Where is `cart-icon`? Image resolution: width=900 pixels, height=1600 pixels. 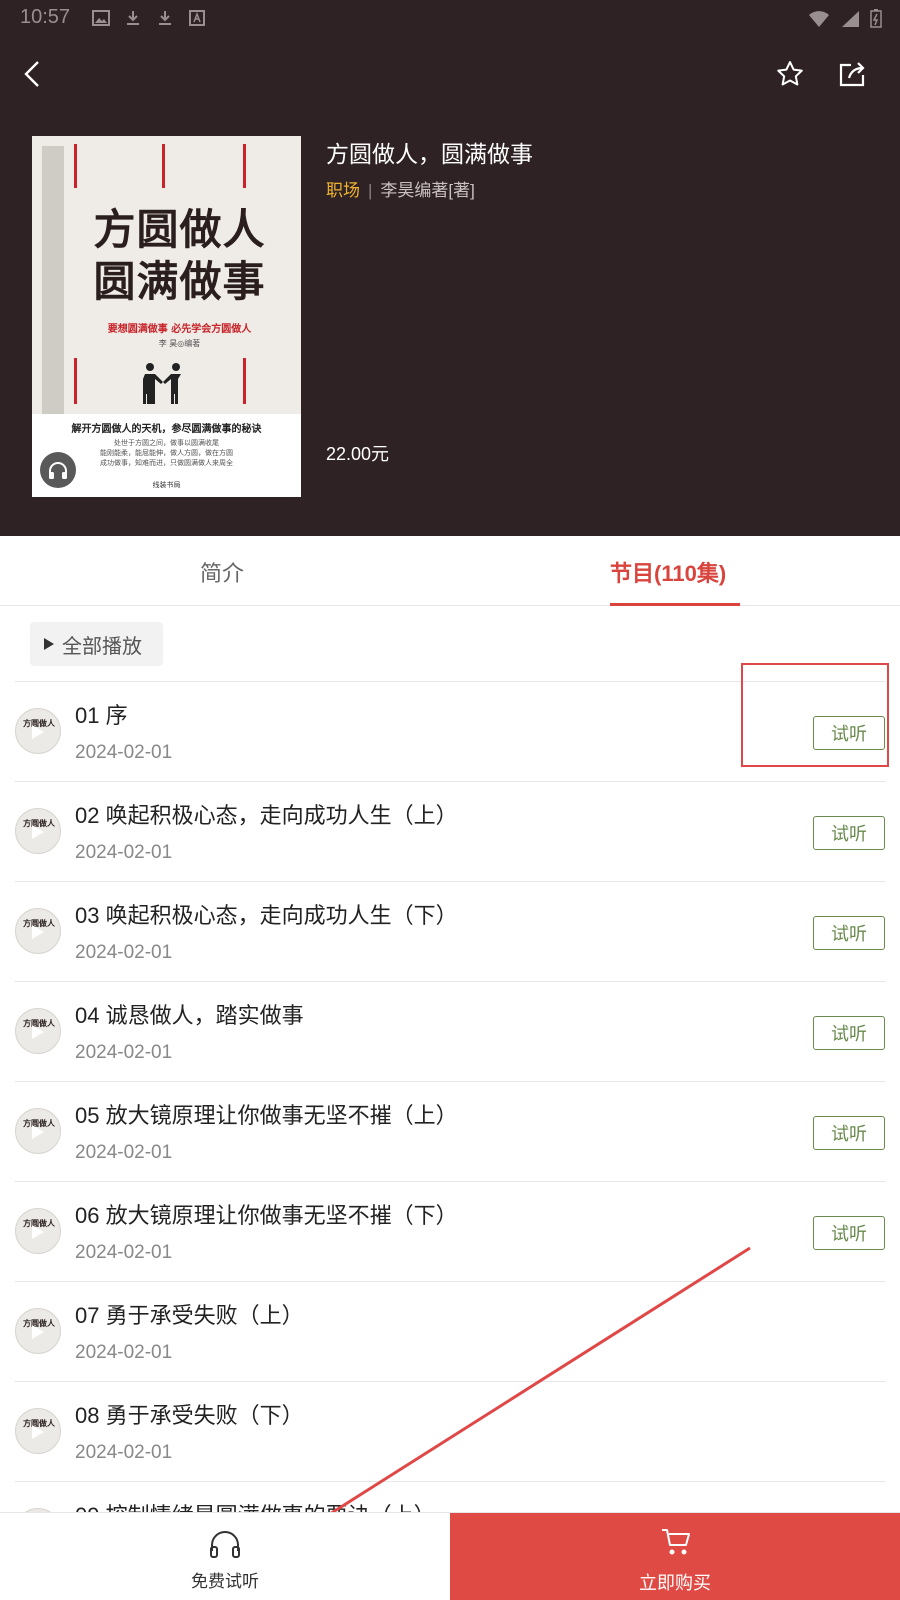
cart-icon is located at coordinates (676, 1542).